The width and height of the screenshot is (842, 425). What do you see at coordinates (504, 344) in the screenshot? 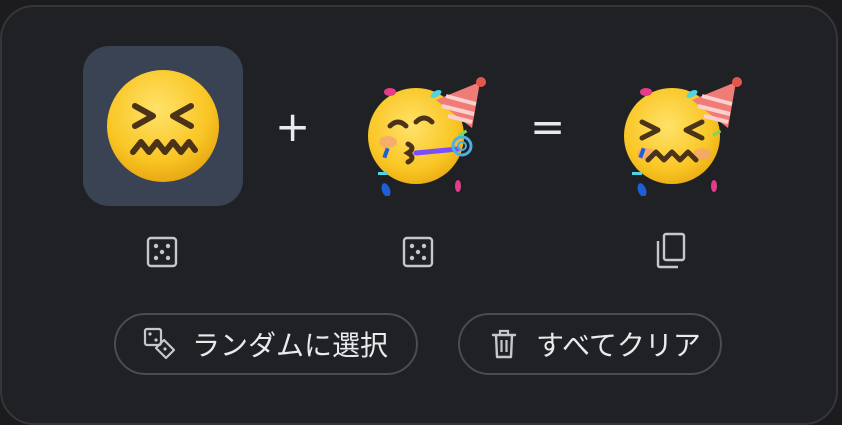
I see `trash-icon` at bounding box center [504, 344].